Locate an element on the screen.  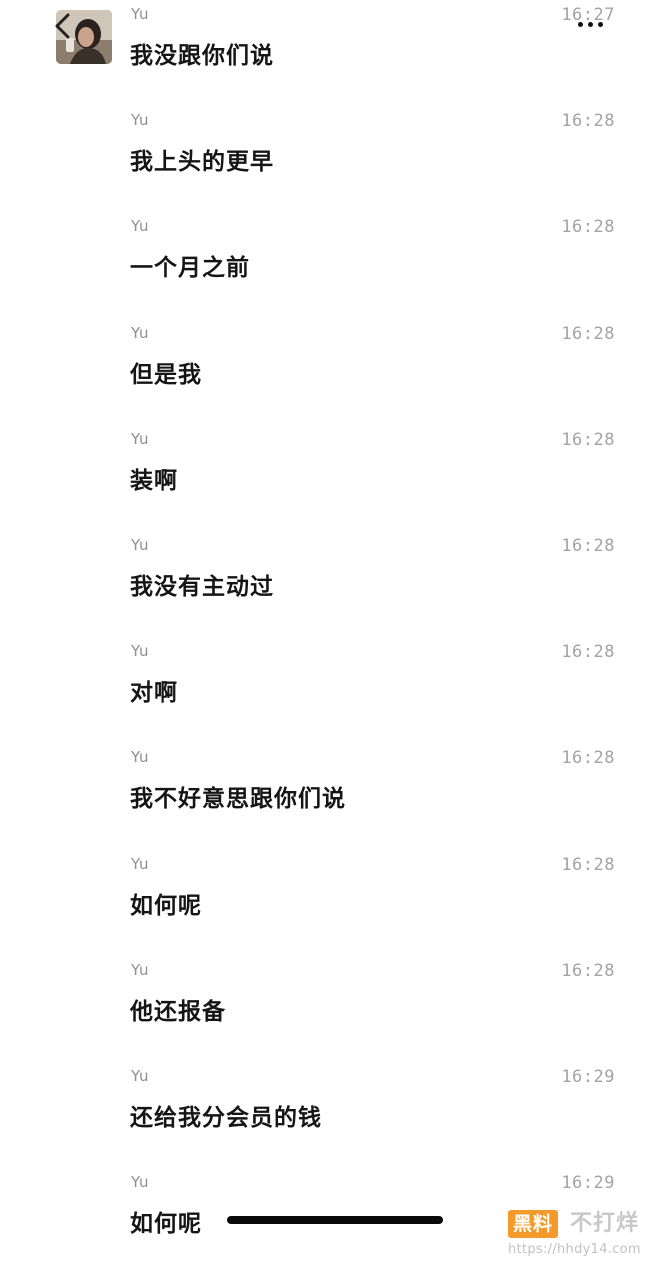
message-item: Yu 16:28 我上头的更早 is located at coordinates (335, 159).